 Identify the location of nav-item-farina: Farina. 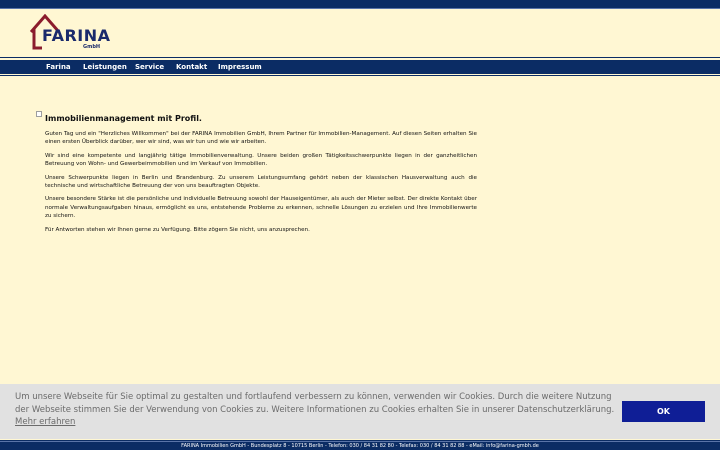
(58, 67).